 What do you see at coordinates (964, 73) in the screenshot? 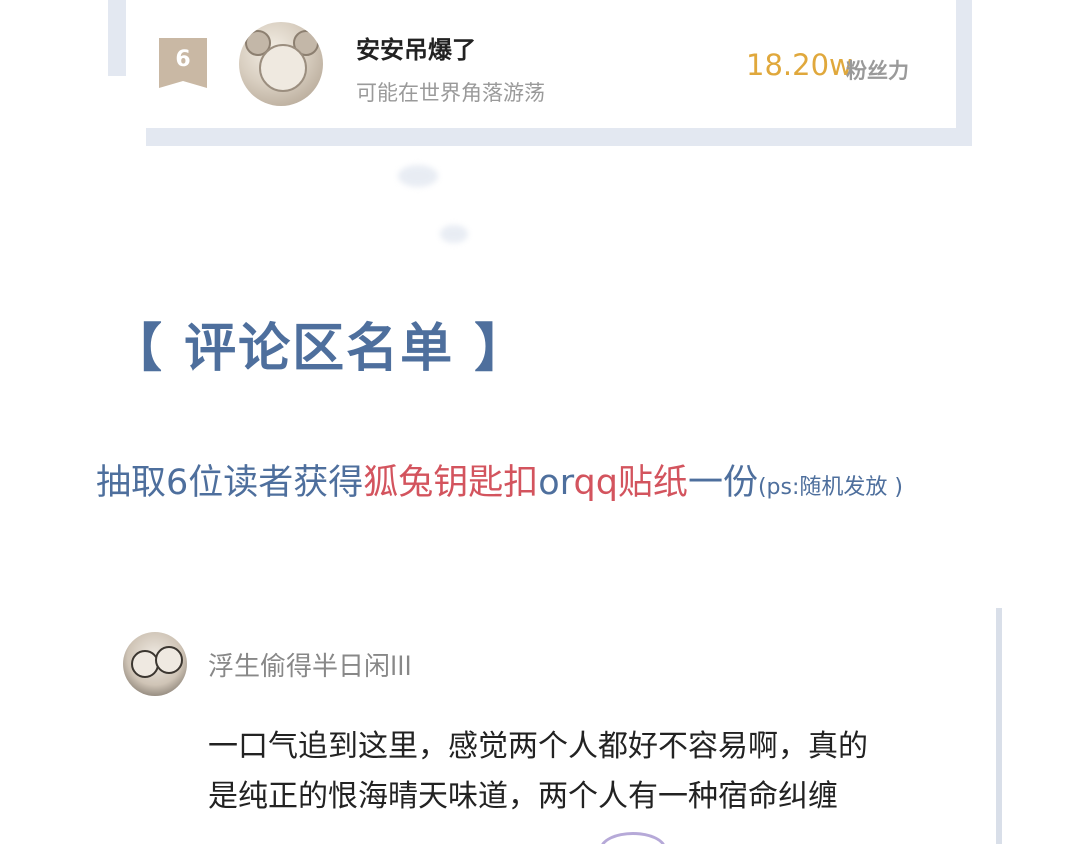
I see `rank-card-right-border` at bounding box center [964, 73].